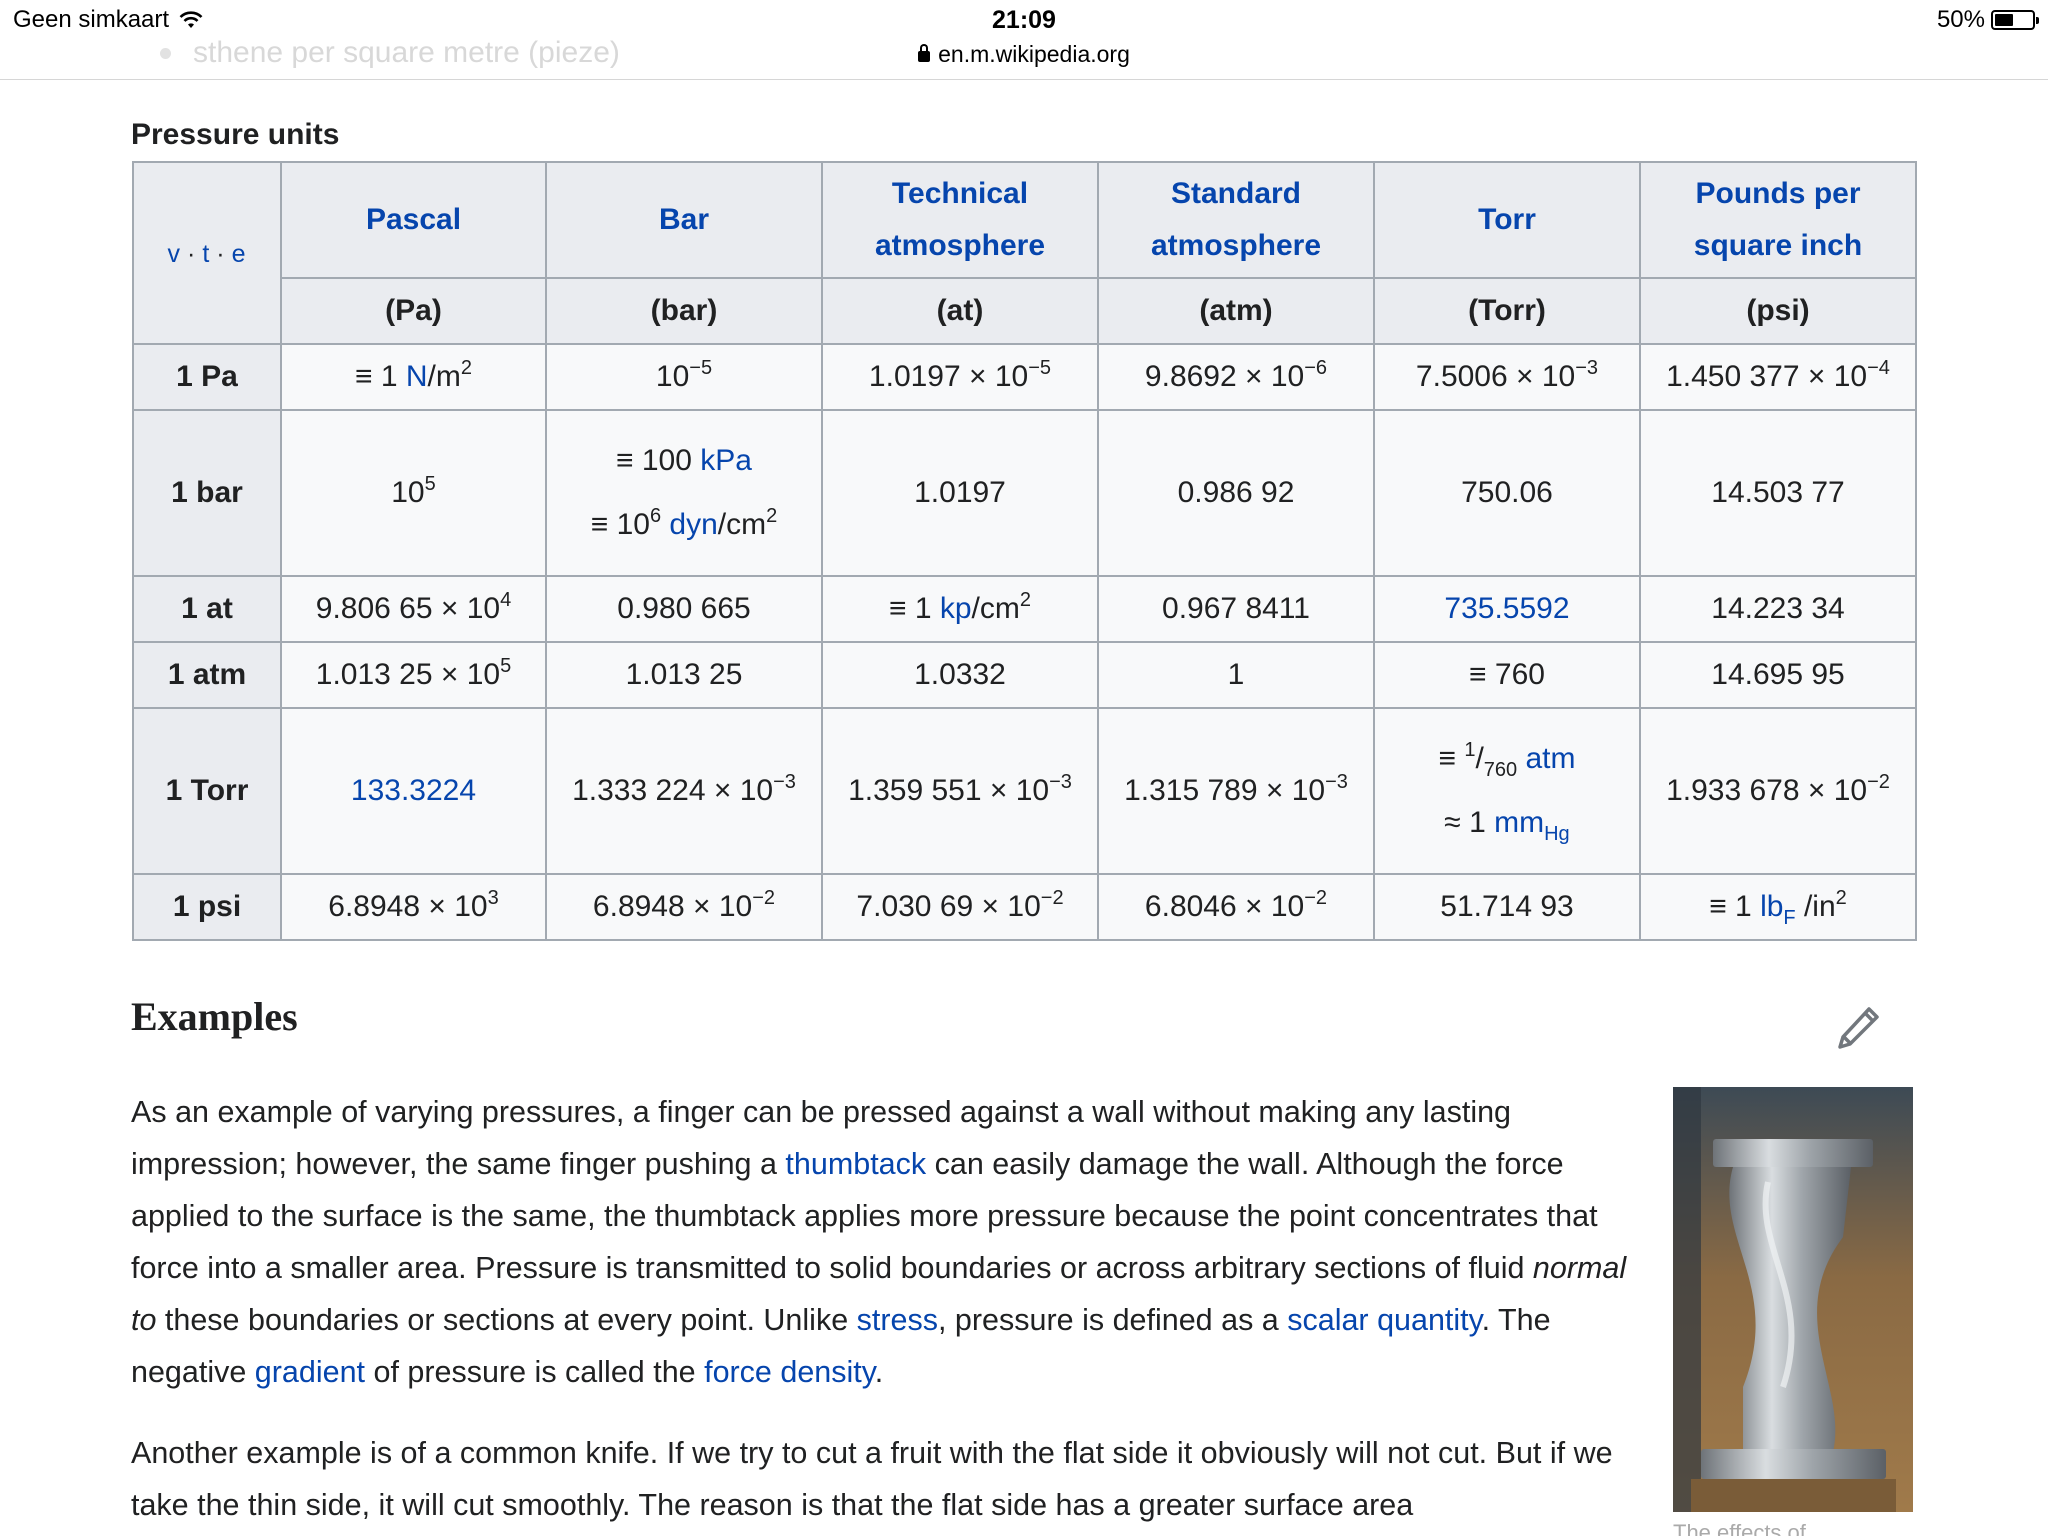 This screenshot has width=2048, height=1536. I want to click on table-cell: ≡ 1 lbF /in2, so click(1778, 907).